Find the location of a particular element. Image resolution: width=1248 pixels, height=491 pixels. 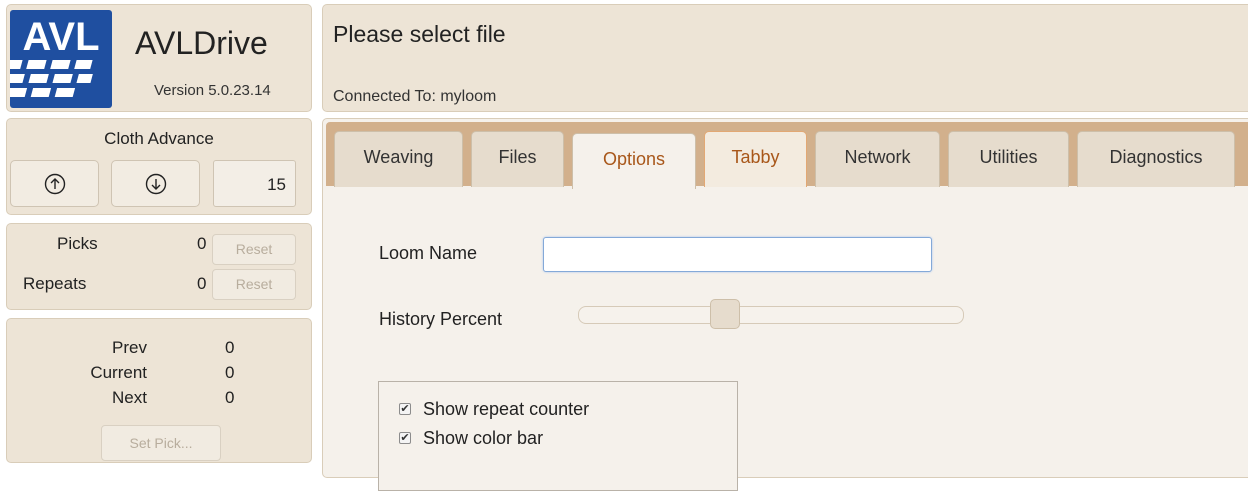

tab-diagnostics: Diagnostics is located at coordinates (1156, 159).